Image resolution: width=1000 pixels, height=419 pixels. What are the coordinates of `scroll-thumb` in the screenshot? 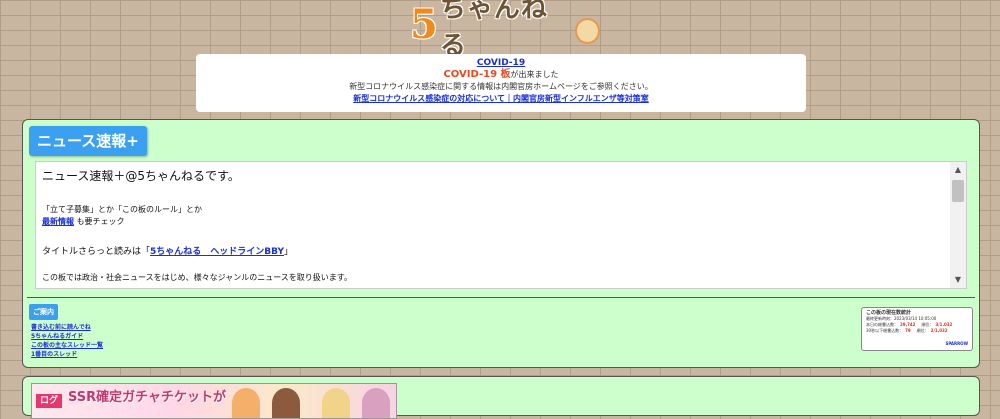 It's located at (958, 191).